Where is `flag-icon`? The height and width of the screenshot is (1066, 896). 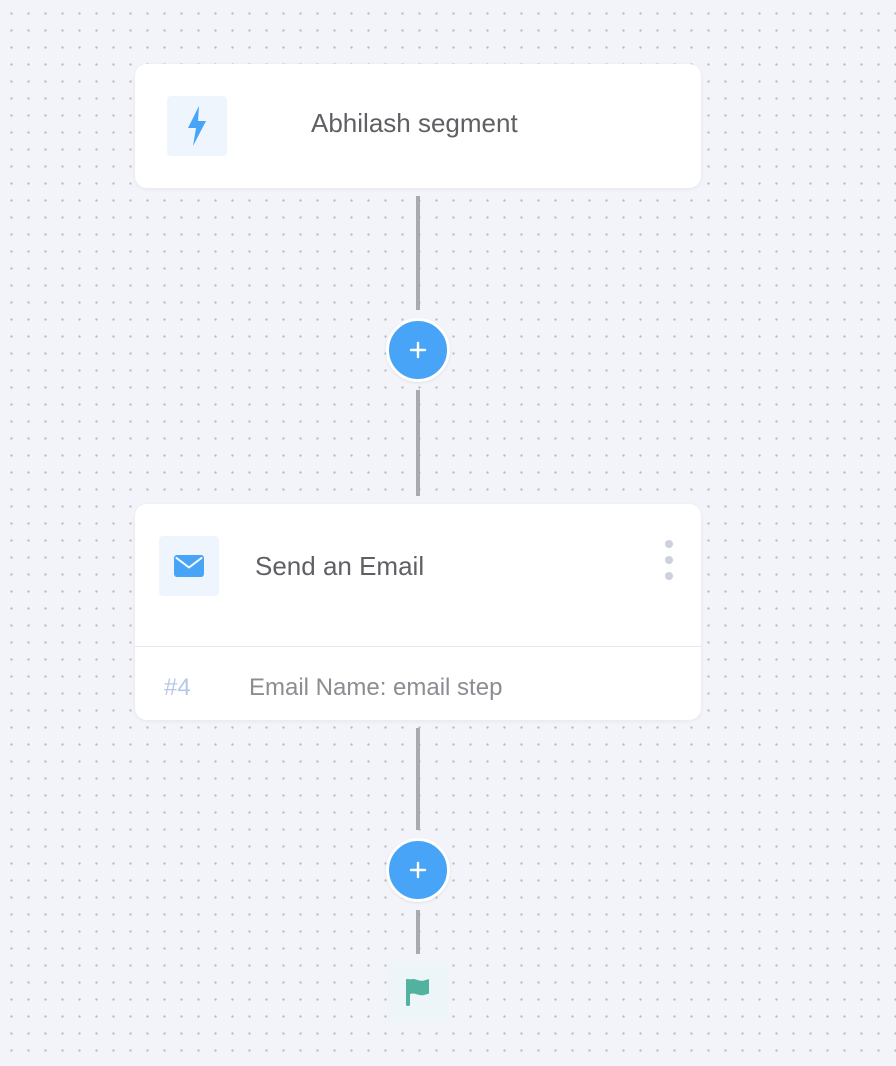
flag-icon is located at coordinates (417, 992).